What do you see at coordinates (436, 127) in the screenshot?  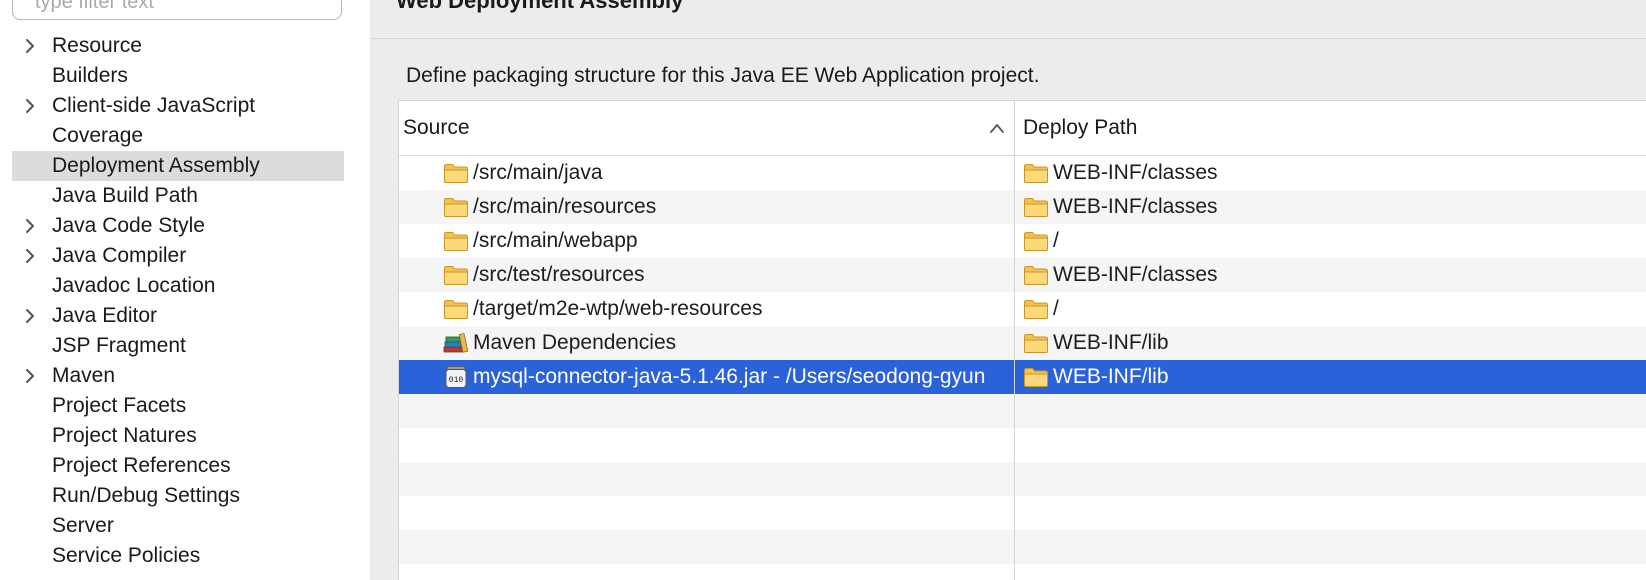 I see `column-header-source-label: Source` at bounding box center [436, 127].